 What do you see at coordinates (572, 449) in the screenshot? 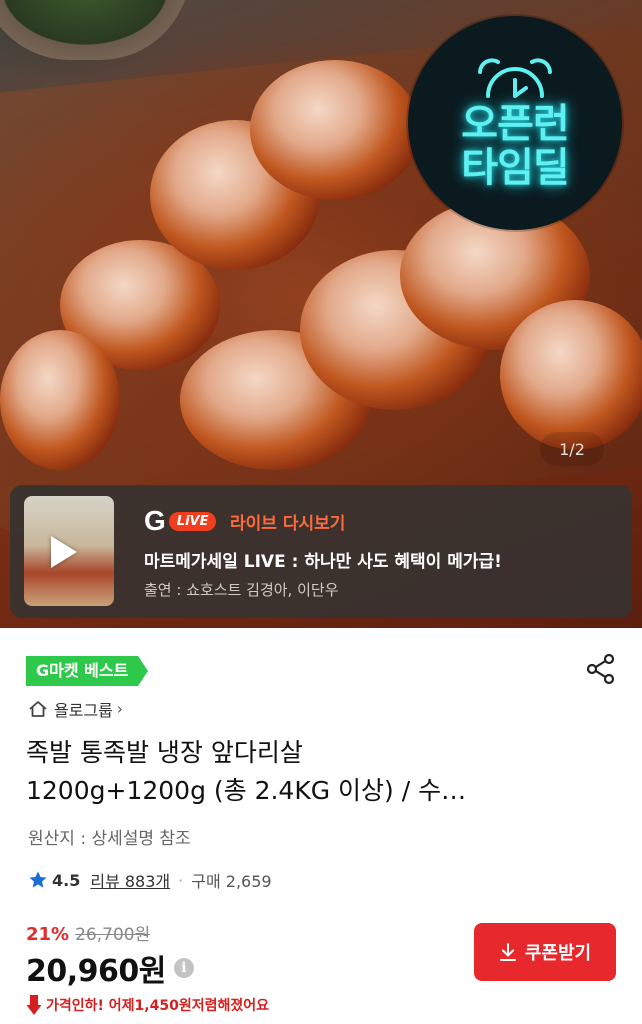
I see `image-counter: 1/2` at bounding box center [572, 449].